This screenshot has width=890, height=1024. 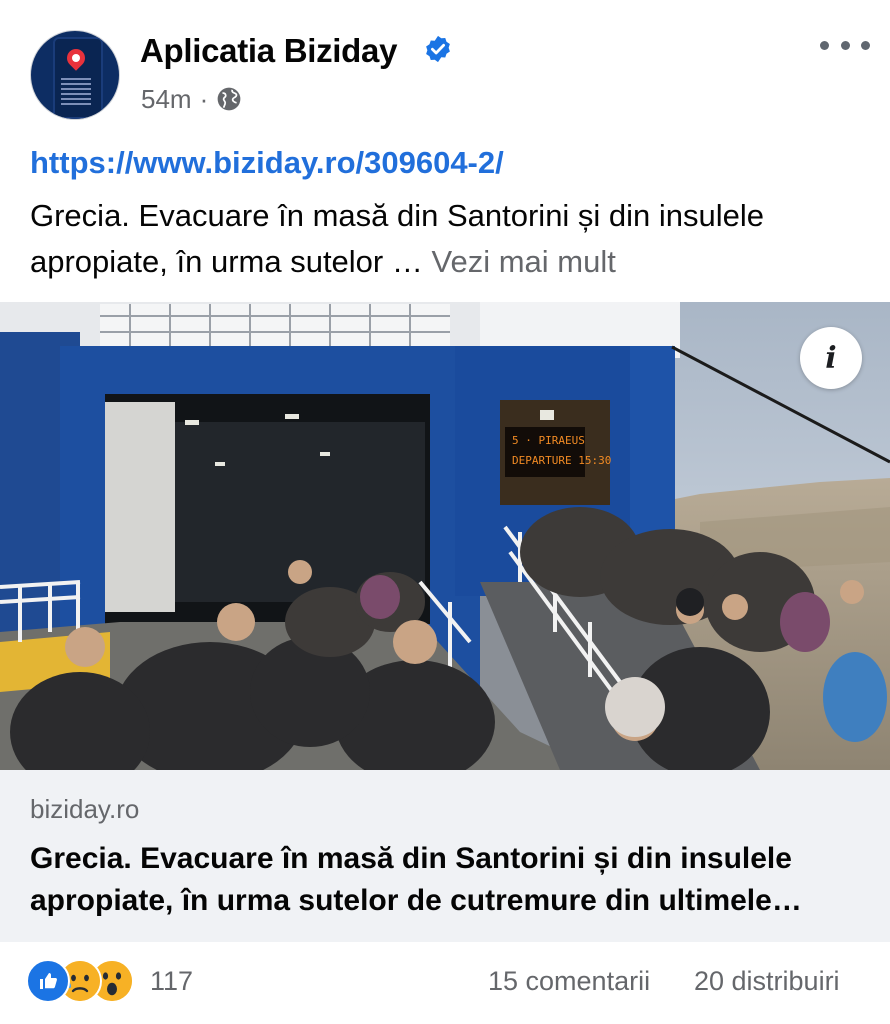 What do you see at coordinates (80, 981) in the screenshot?
I see `reactions-summary` at bounding box center [80, 981].